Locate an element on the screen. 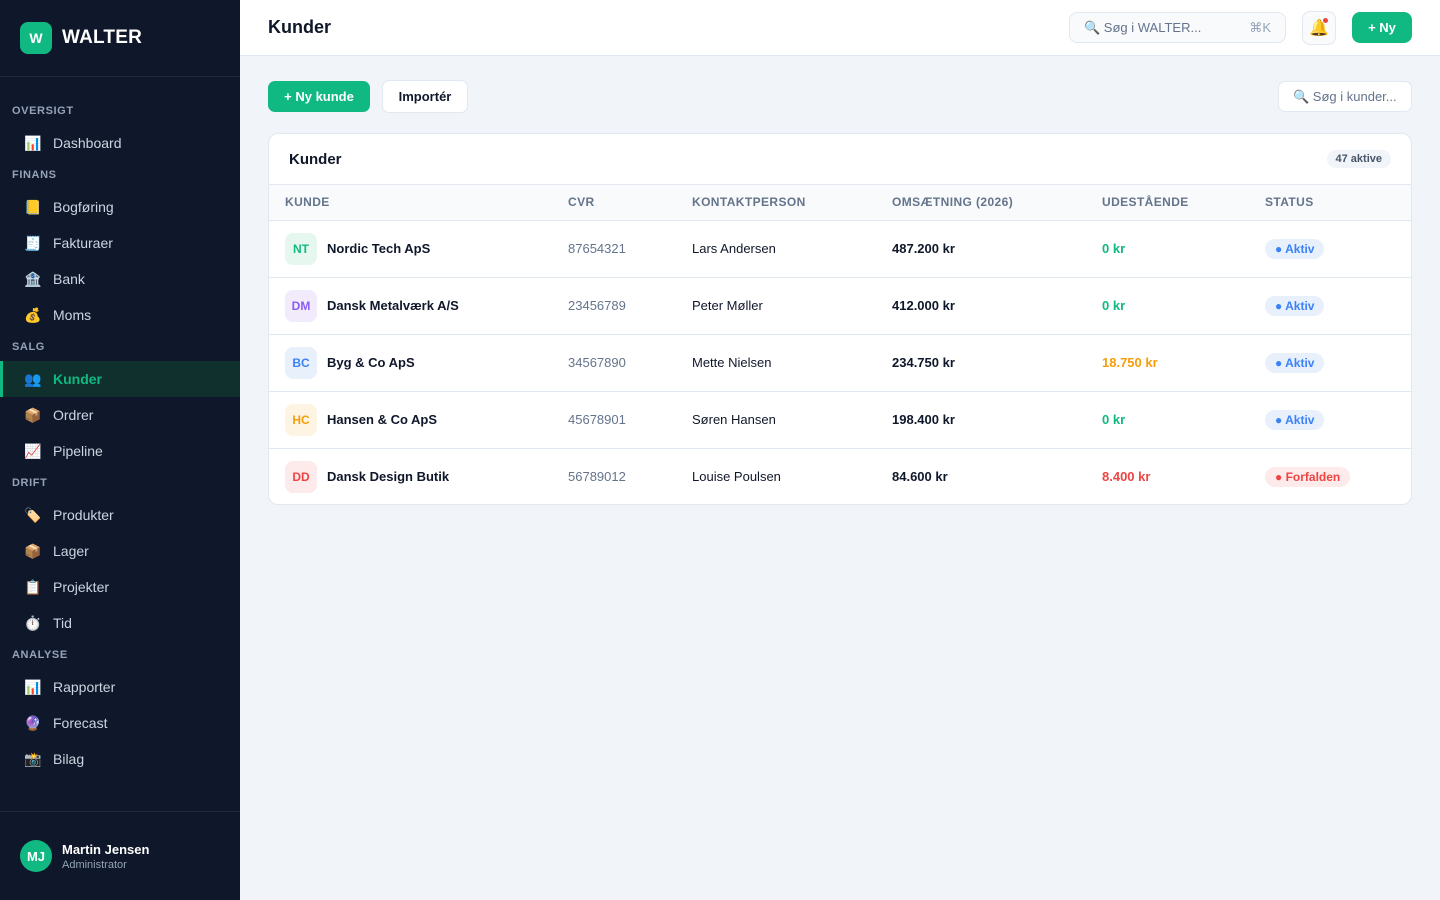 The width and height of the screenshot is (1440, 900). cell-contact: Mette Nielsen is located at coordinates (776, 363).